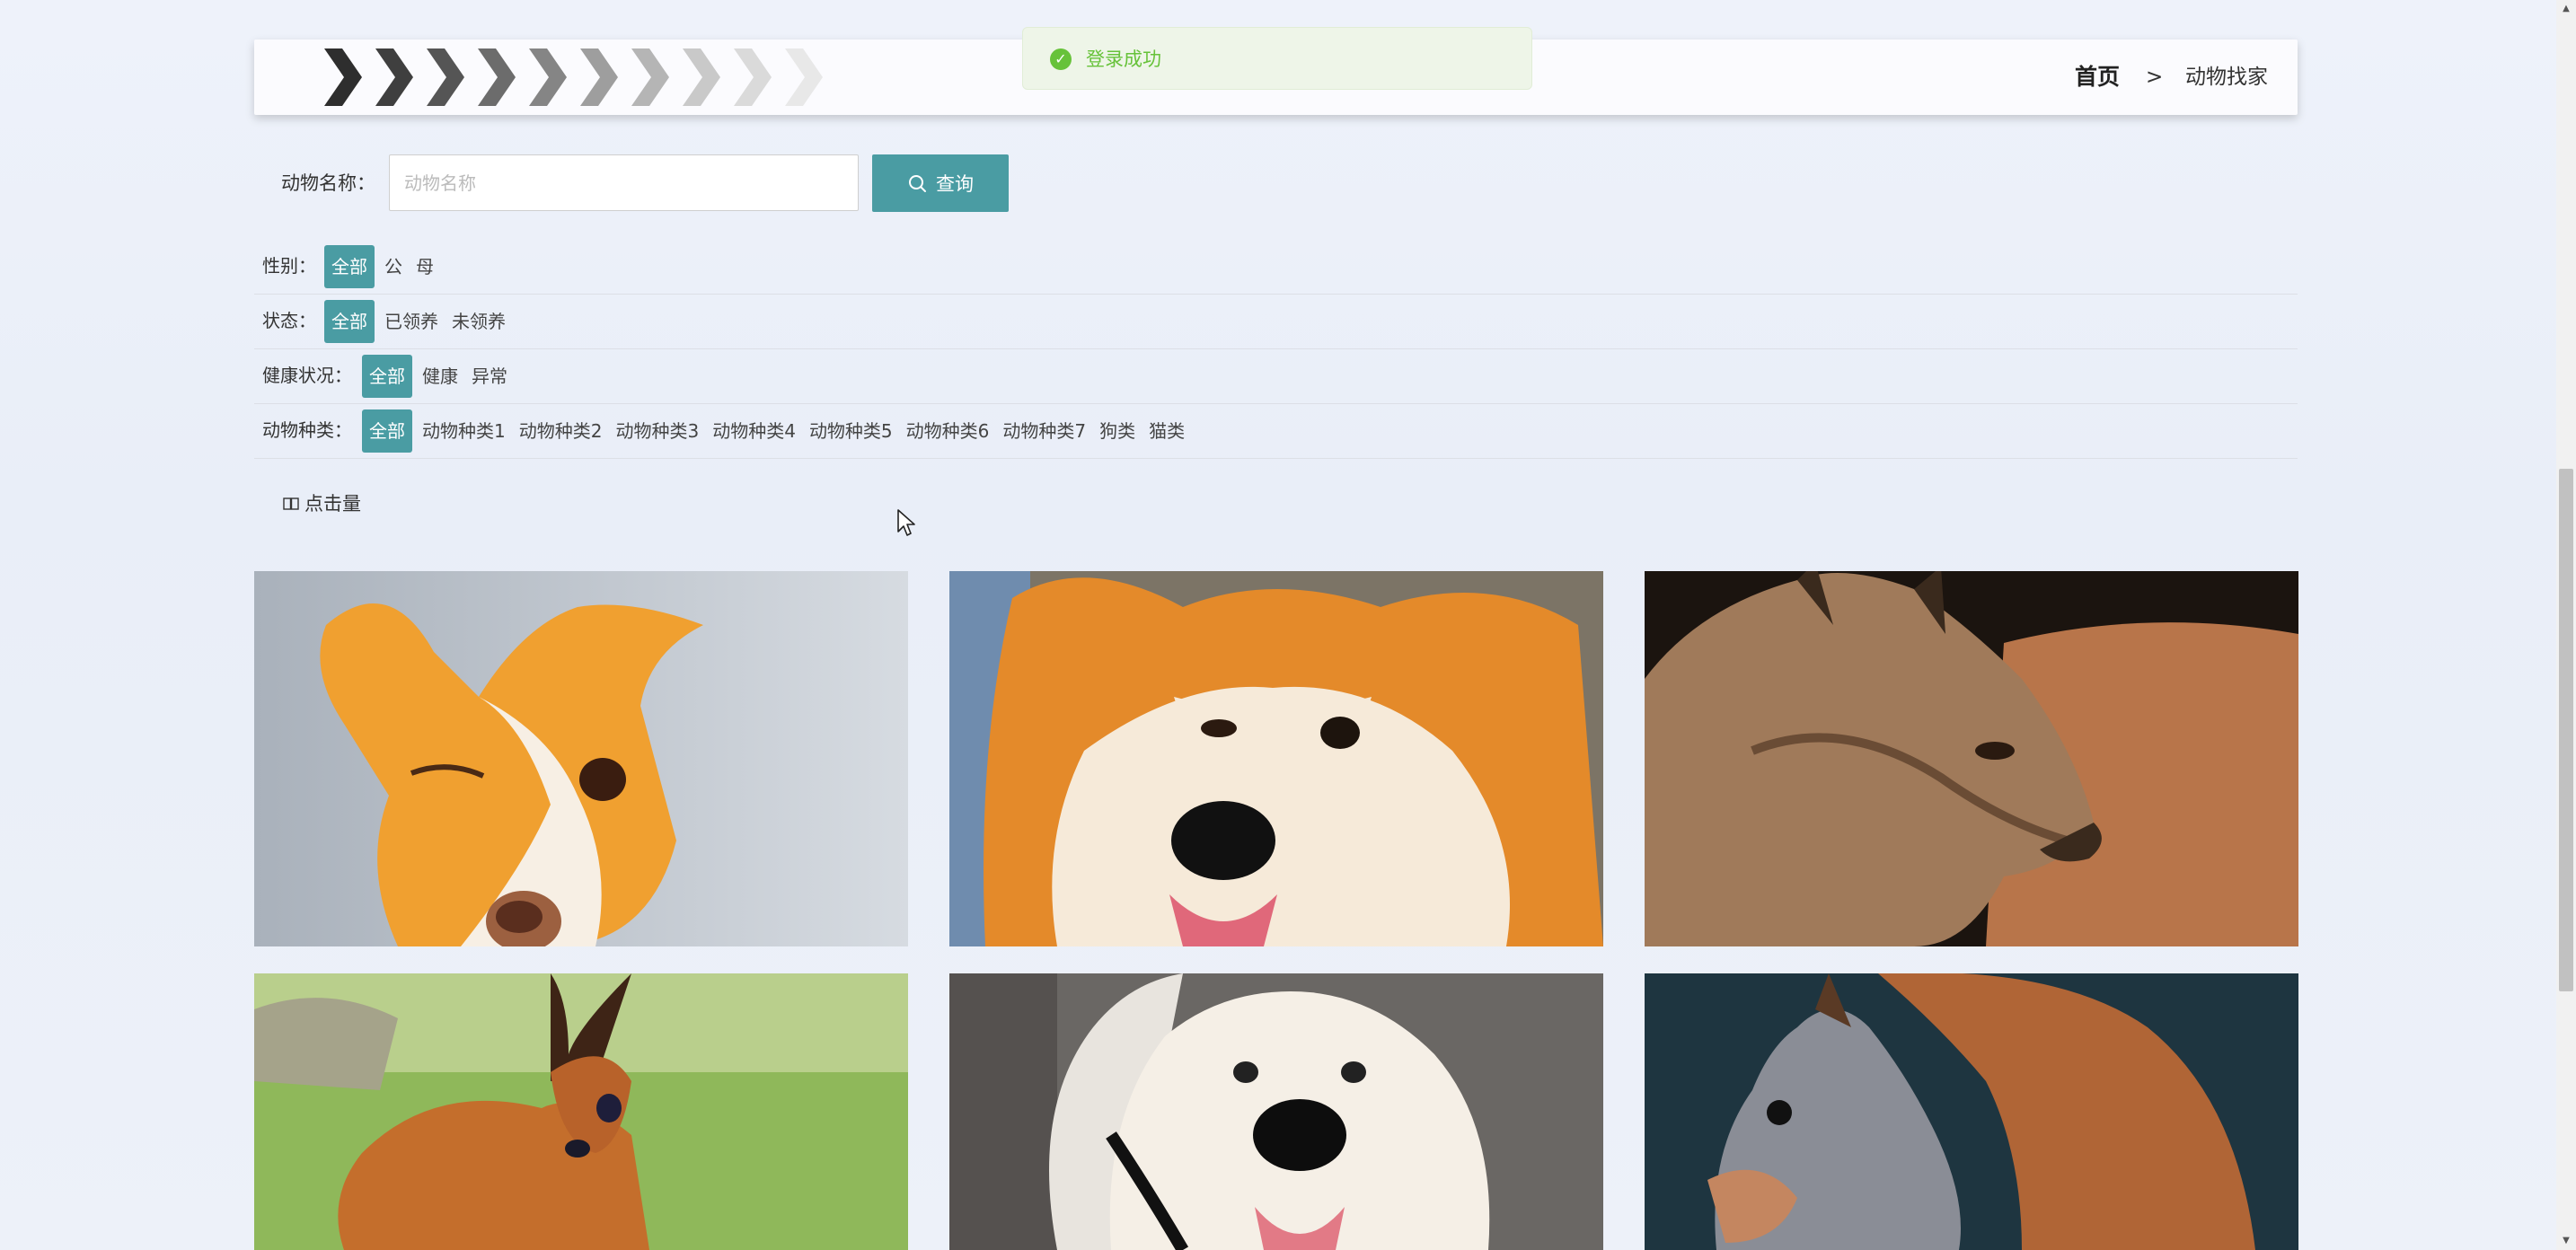 This screenshot has width=2576, height=1250. I want to click on filter-option-species-1: 动物种类1, so click(464, 431).